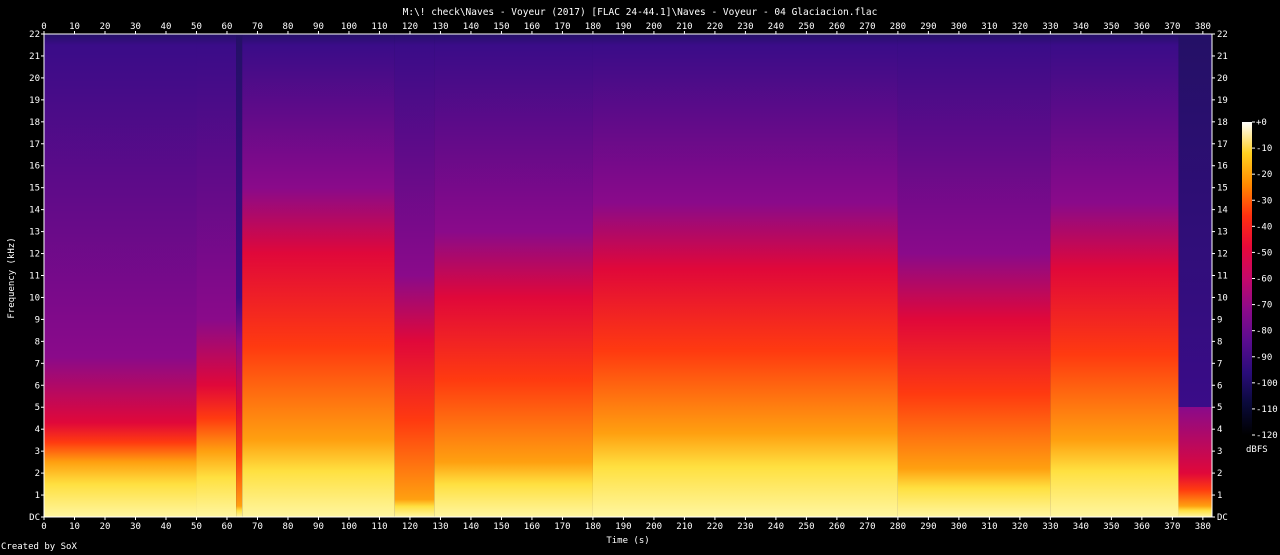  What do you see at coordinates (959, 527) in the screenshot?
I see `x-tick-label-bottom: 300` at bounding box center [959, 527].